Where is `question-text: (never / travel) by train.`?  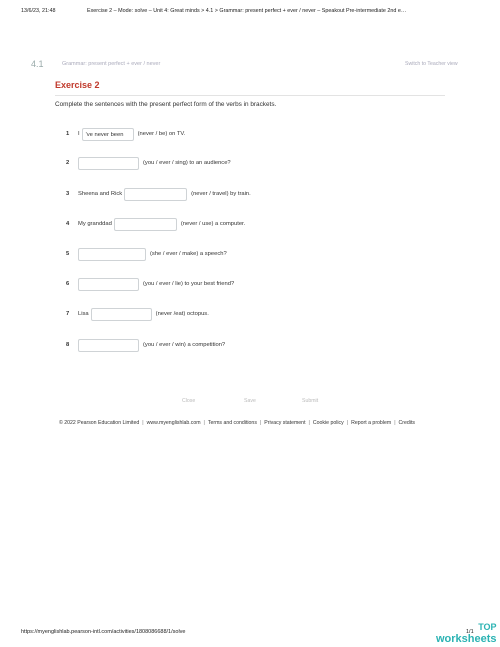
question-text: (never / travel) by train. is located at coordinates (221, 194).